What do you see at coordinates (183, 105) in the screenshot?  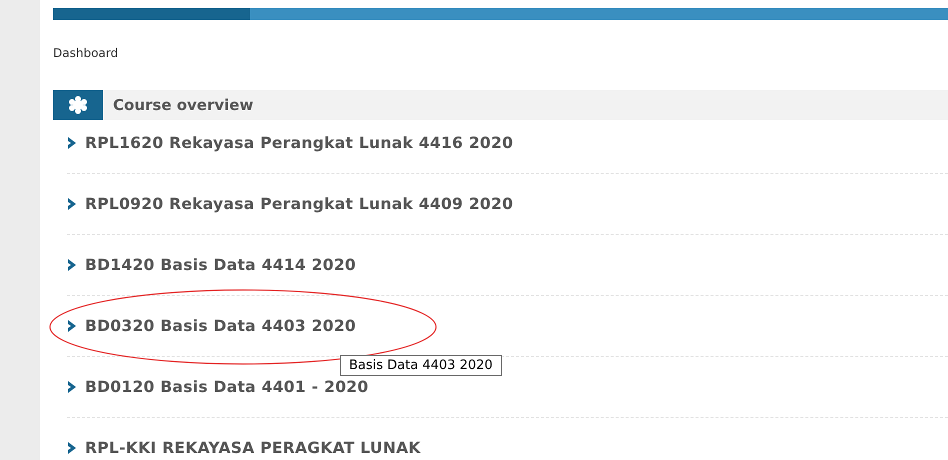 I see `block-title: Course overview` at bounding box center [183, 105].